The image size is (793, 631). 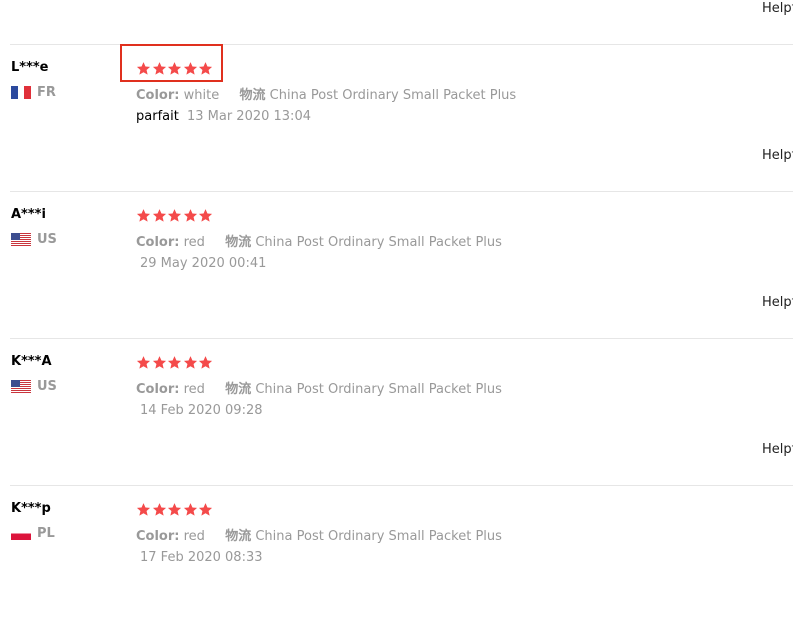 I want to click on review-date: 17 Feb 2020 08:33, so click(x=201, y=557).